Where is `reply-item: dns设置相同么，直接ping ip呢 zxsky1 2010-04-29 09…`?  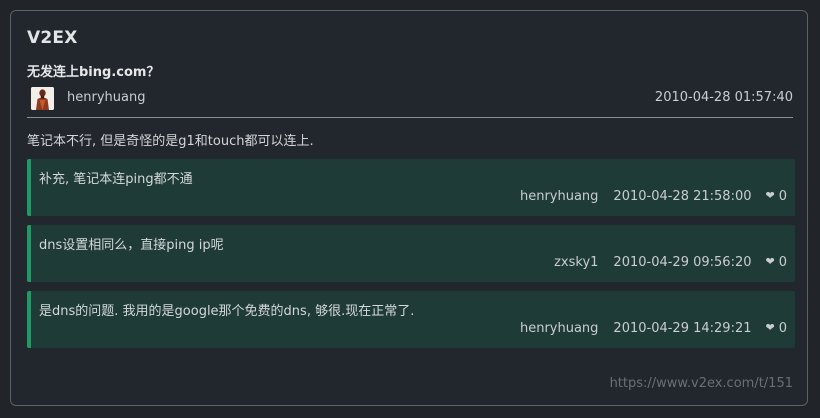
reply-item: dns设置相同么，直接ping ip呢 zxsky1 2010-04-29 09… is located at coordinates (411, 253).